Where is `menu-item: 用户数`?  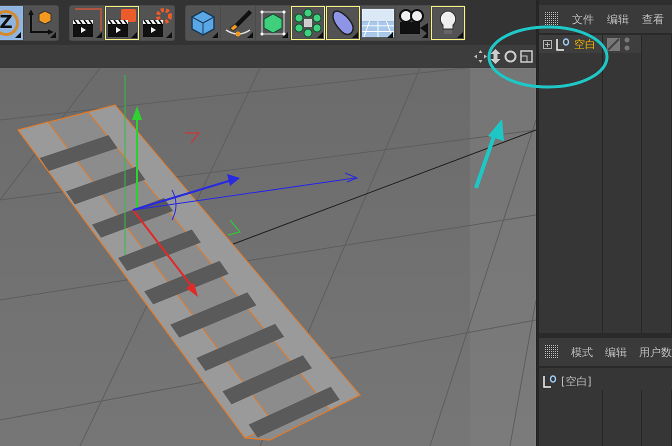 menu-item: 用户数 is located at coordinates (655, 352).